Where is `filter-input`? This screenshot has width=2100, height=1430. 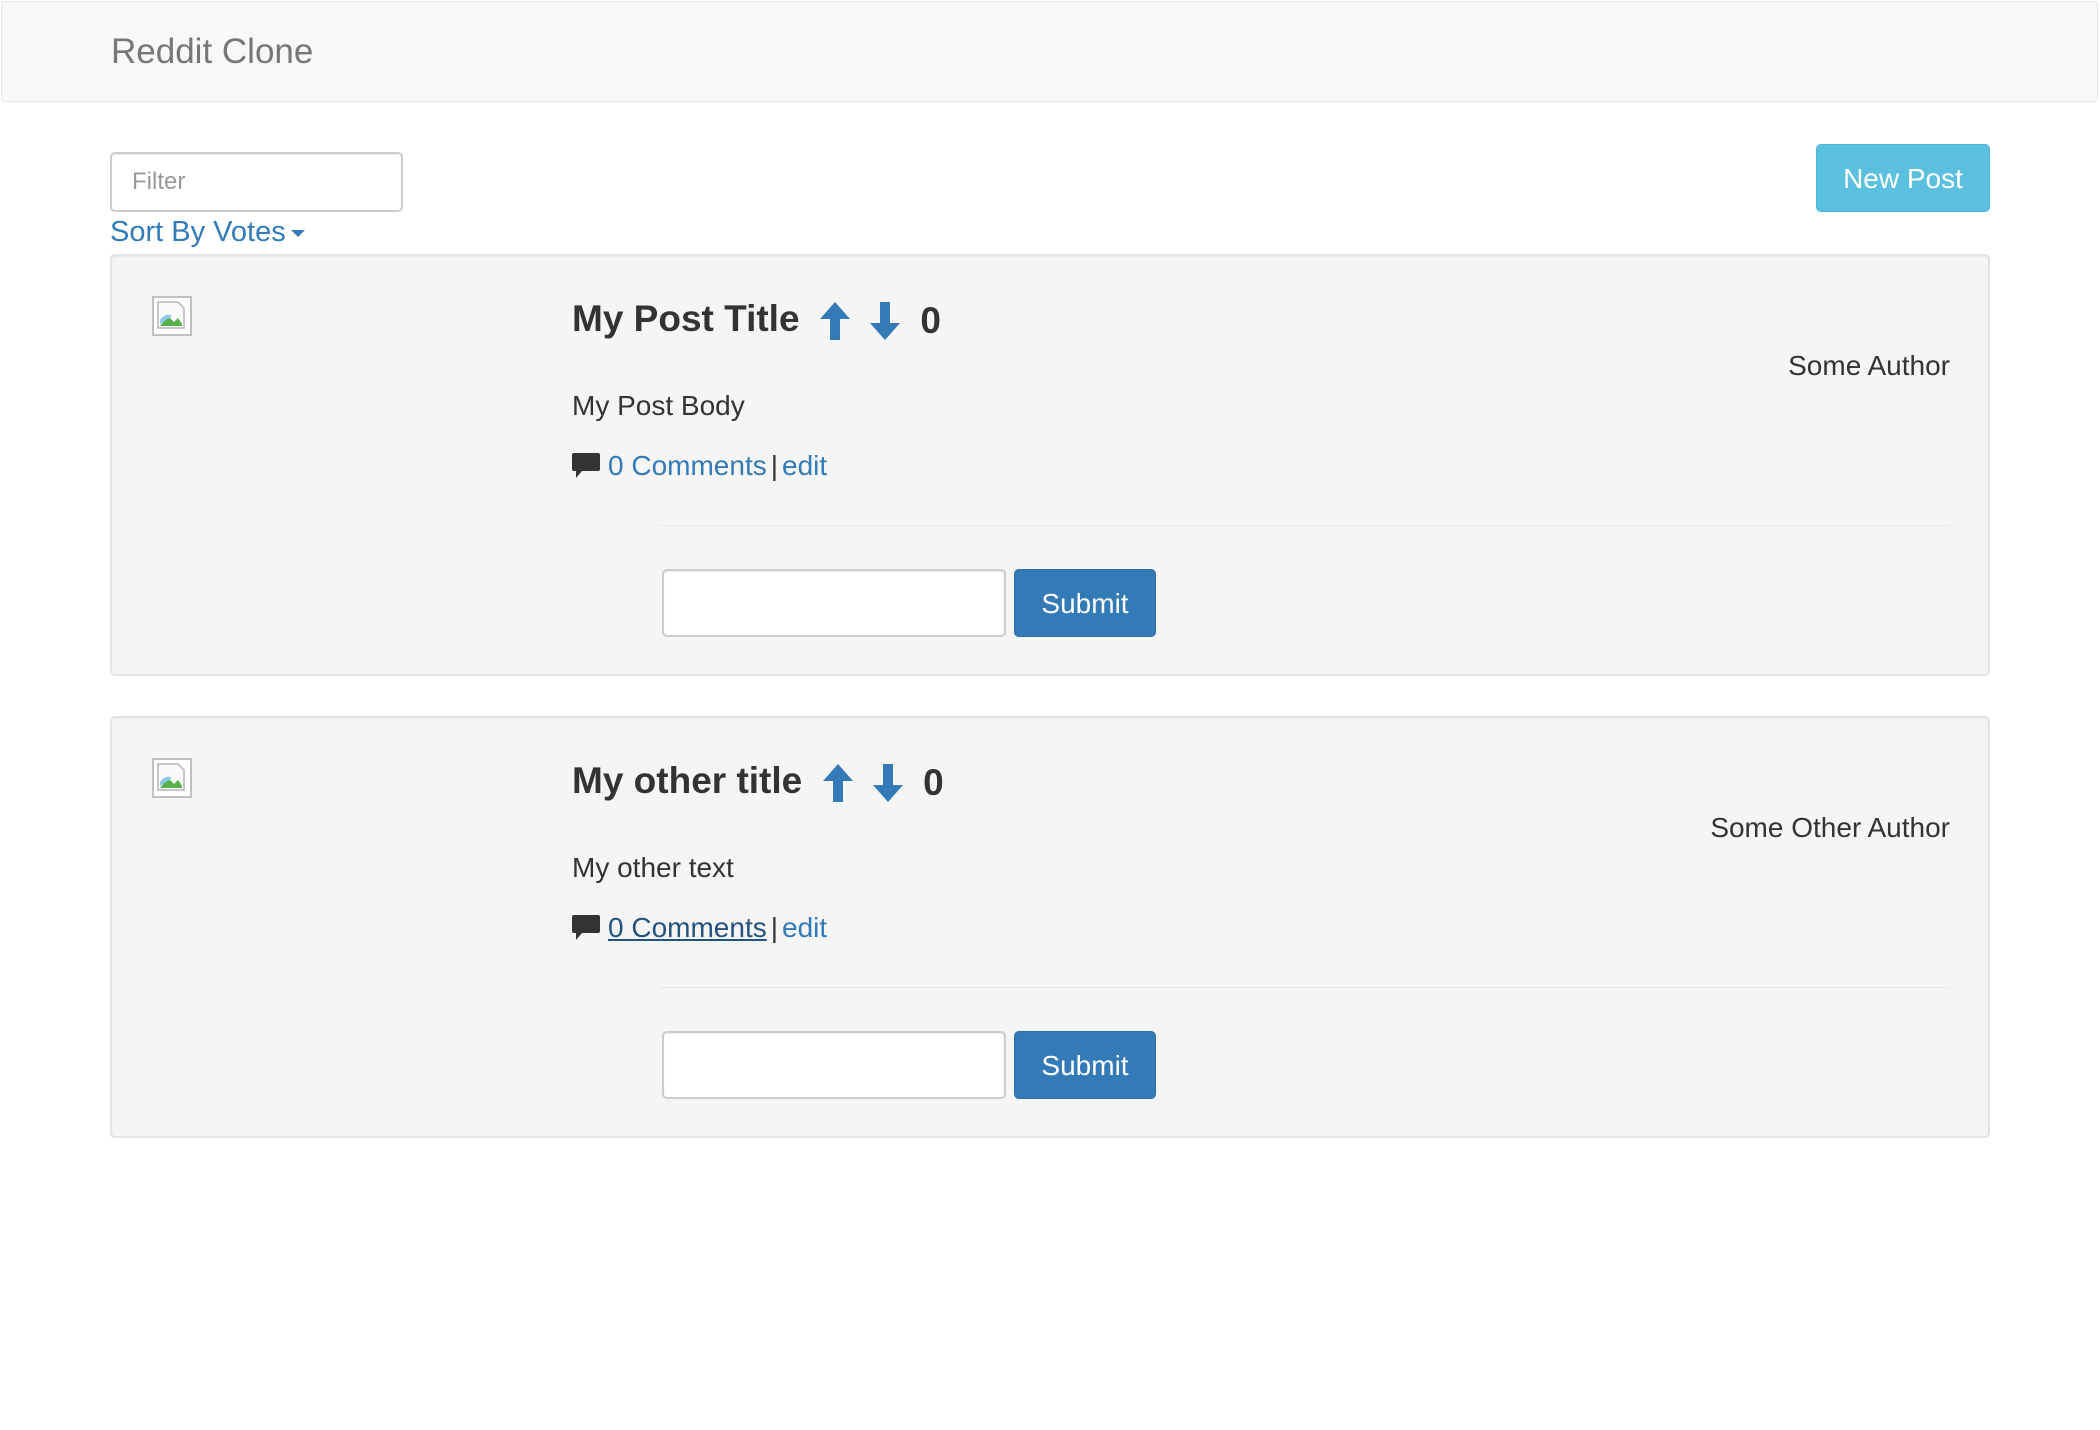
filter-input is located at coordinates (256, 182).